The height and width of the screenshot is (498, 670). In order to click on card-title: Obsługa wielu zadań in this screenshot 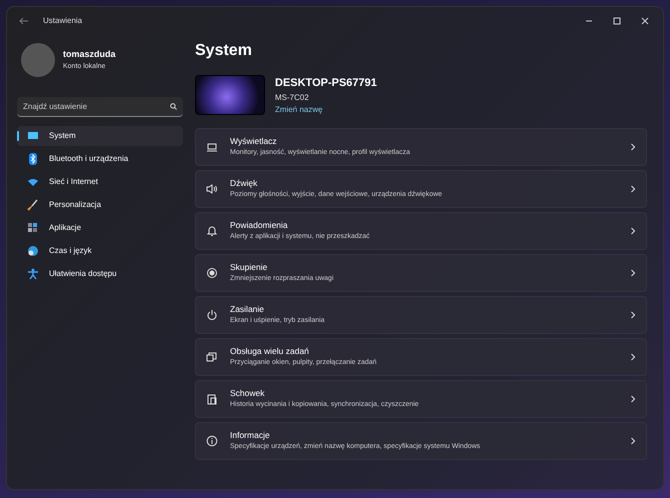, I will do `click(270, 351)`.